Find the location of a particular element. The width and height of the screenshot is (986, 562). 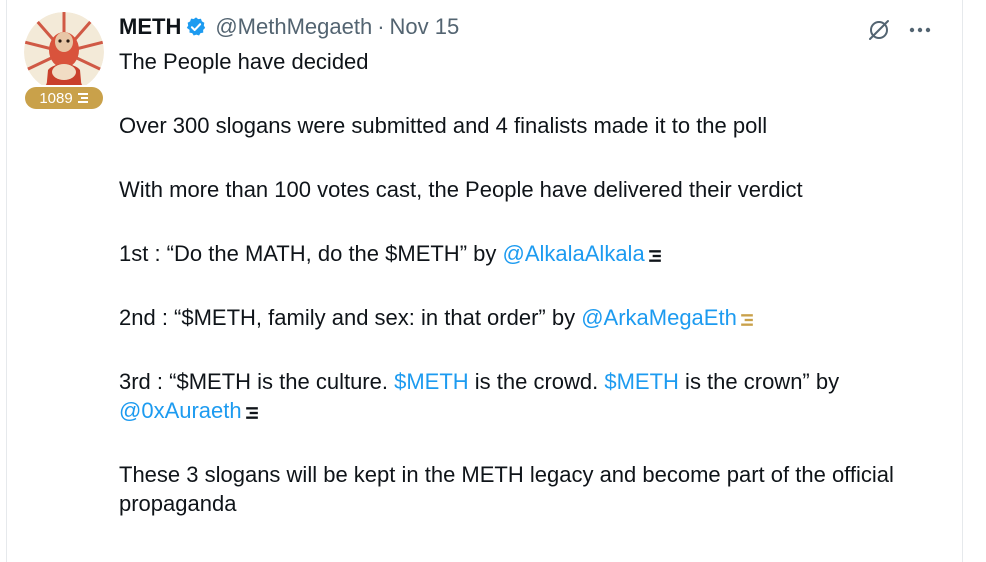

mention-link: @AlkalaAlkala is located at coordinates (574, 253).